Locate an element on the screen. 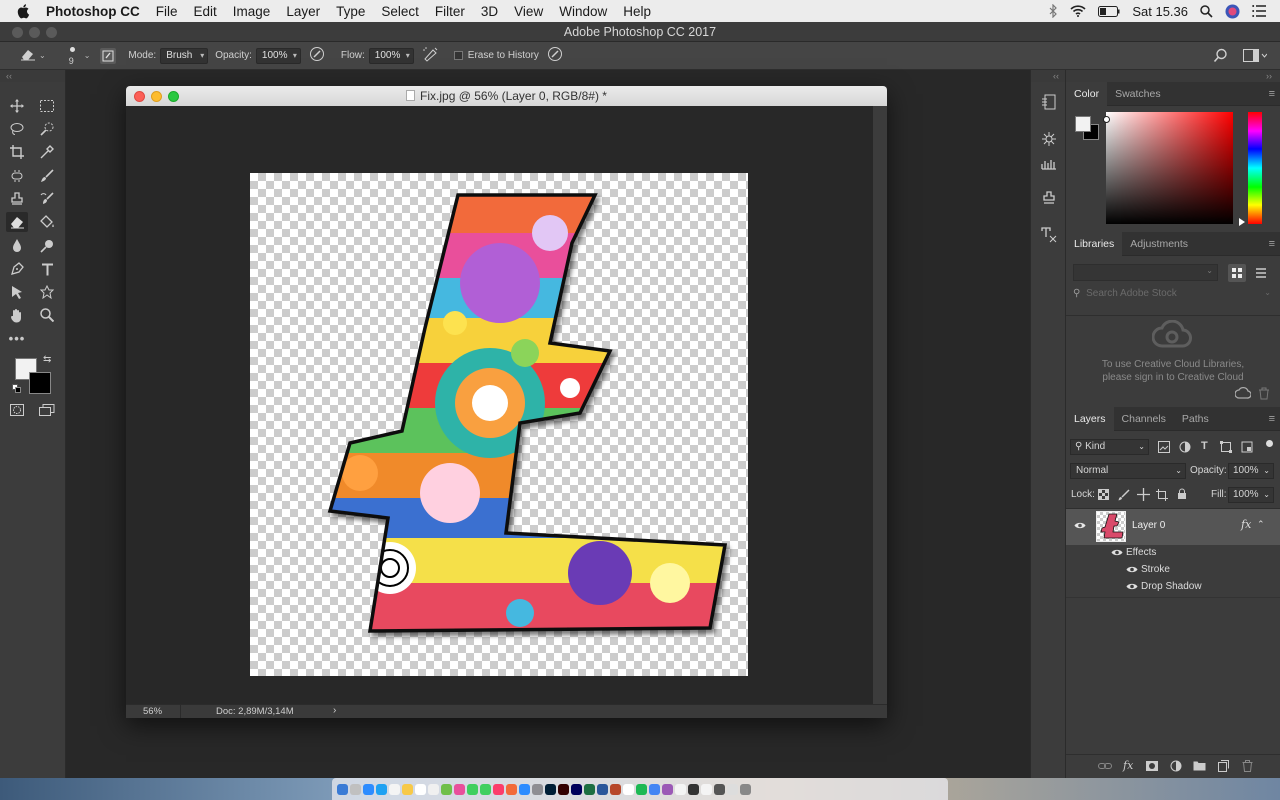 Image resolution: width=1280 pixels, height=800 pixels. window-zoom-button is located at coordinates (51, 32).